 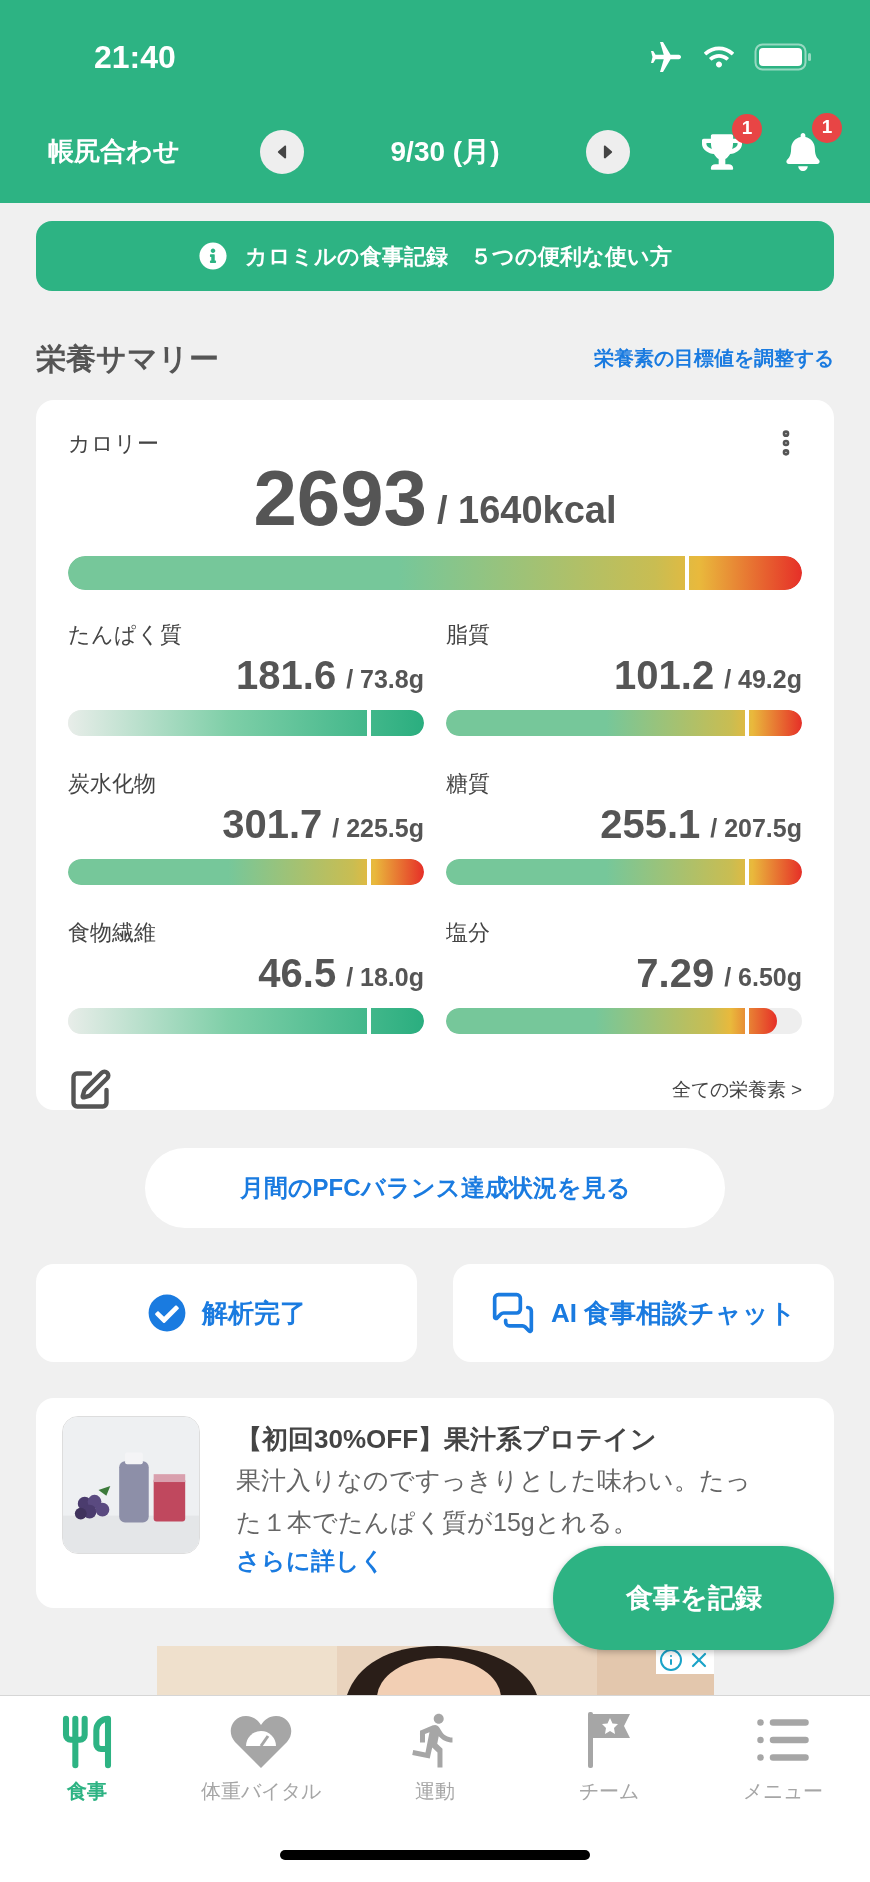 I want to click on tab-item: チーム, so click(x=609, y=1756).